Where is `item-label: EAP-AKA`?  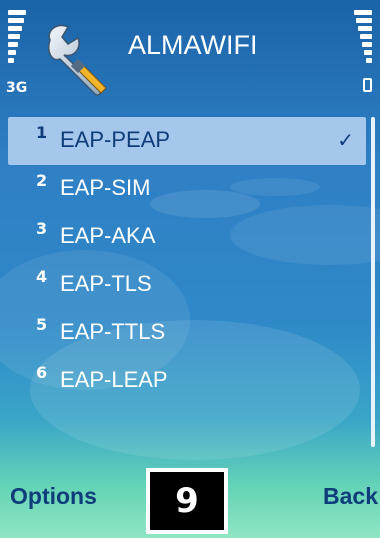 item-label: EAP-AKA is located at coordinates (108, 235).